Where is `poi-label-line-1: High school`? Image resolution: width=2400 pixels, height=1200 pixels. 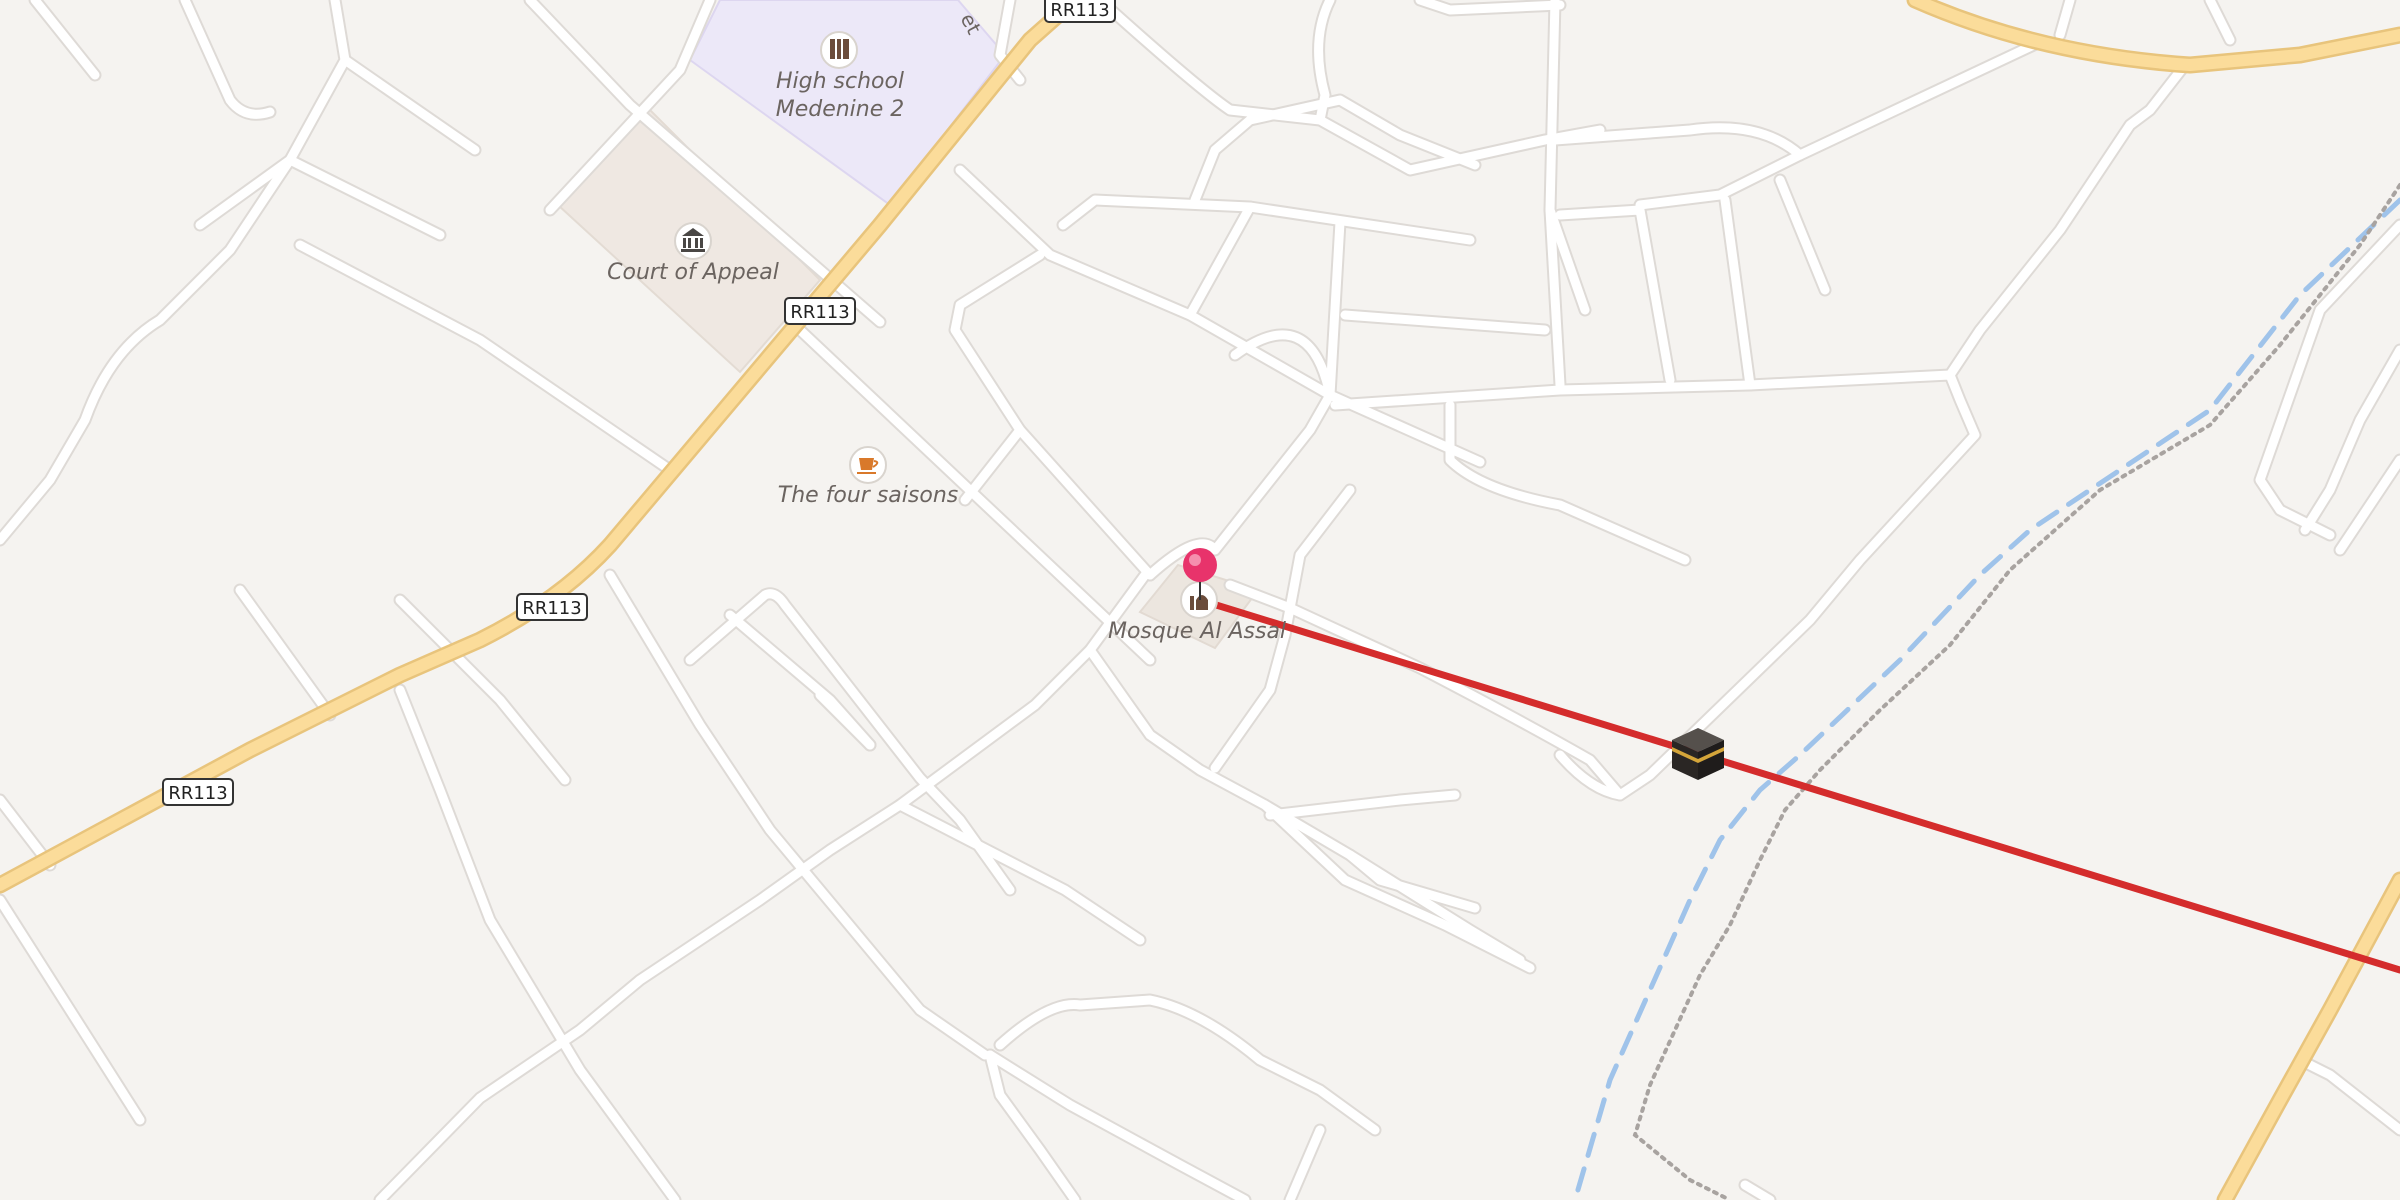
poi-label-line-1: High school is located at coordinates (840, 81).